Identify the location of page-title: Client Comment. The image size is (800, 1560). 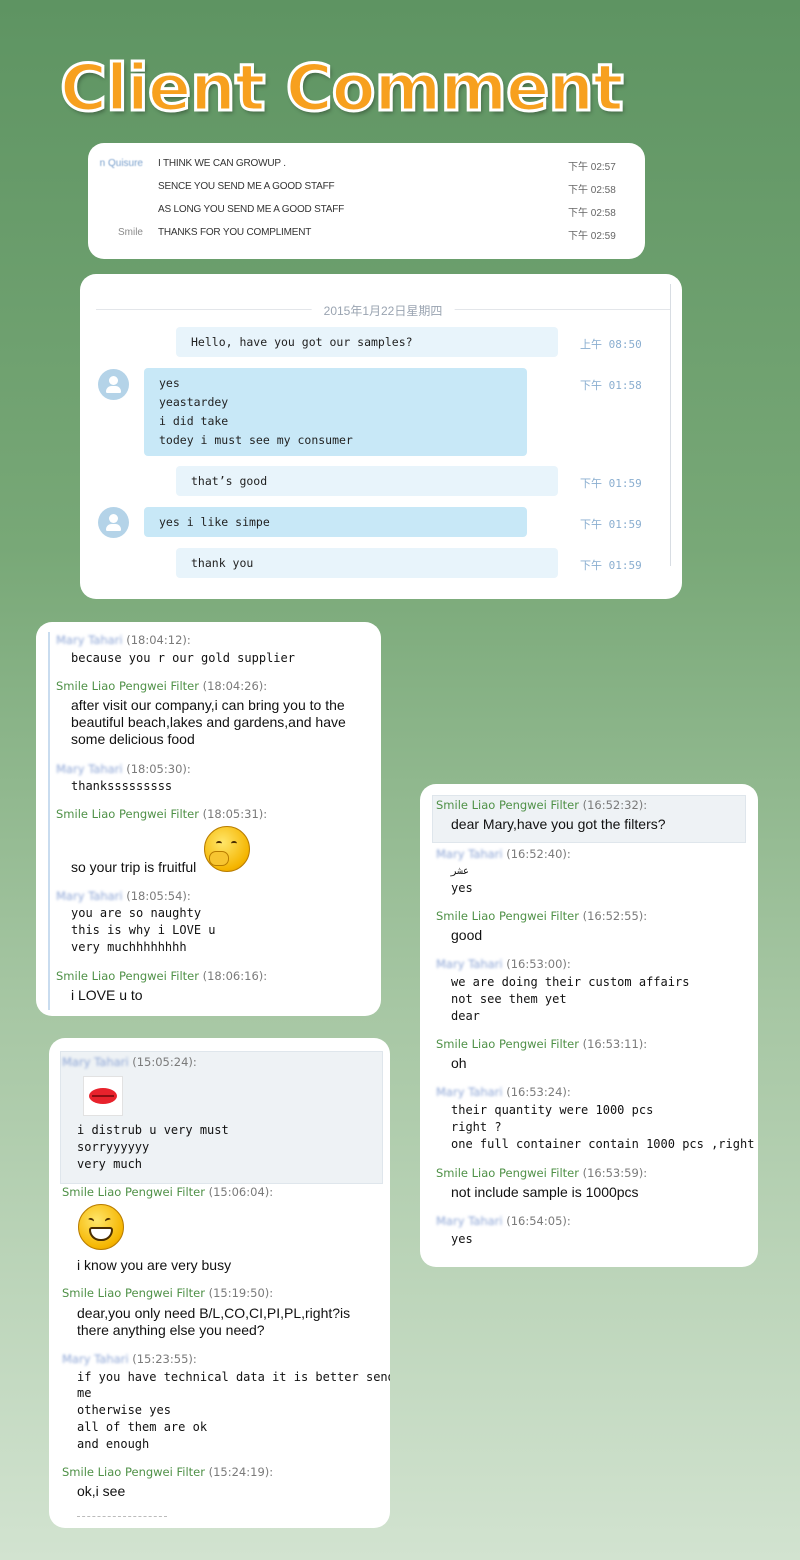
(342, 89).